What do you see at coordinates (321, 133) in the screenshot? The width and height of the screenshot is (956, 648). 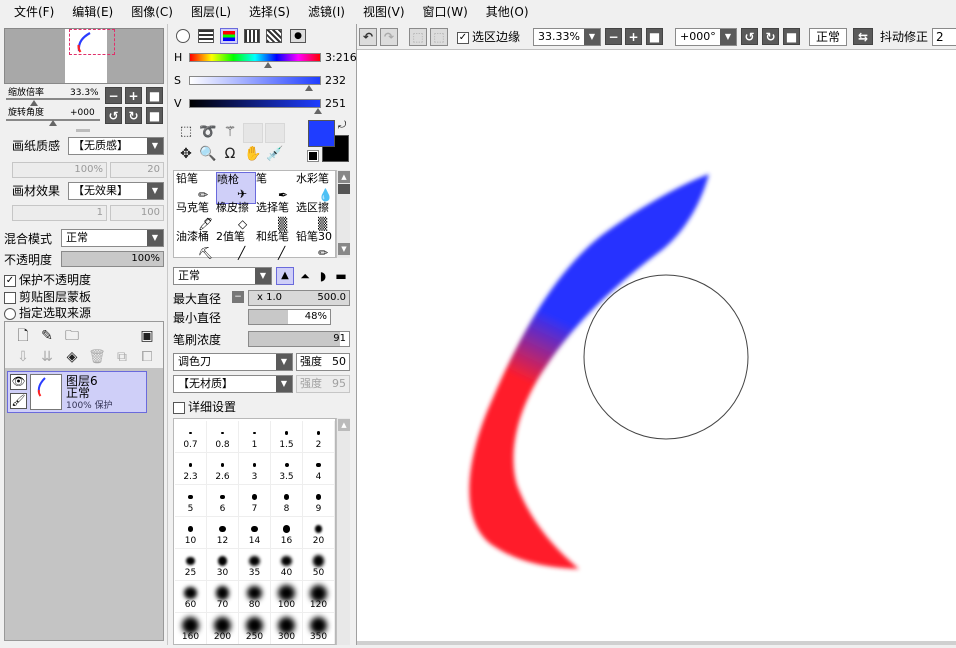 I see `foreground-color-swatch` at bounding box center [321, 133].